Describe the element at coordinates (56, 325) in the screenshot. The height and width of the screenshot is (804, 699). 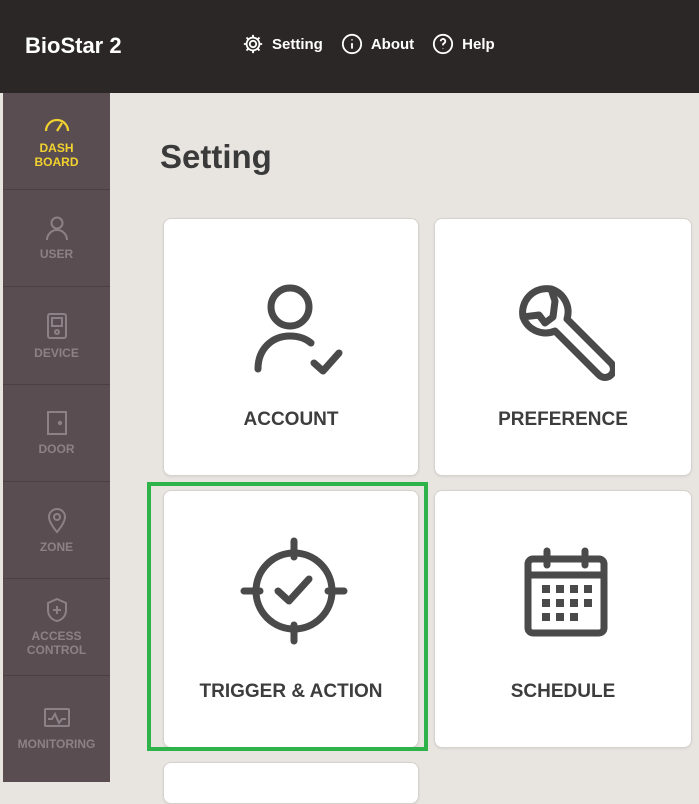
I see `device-icon` at that location.